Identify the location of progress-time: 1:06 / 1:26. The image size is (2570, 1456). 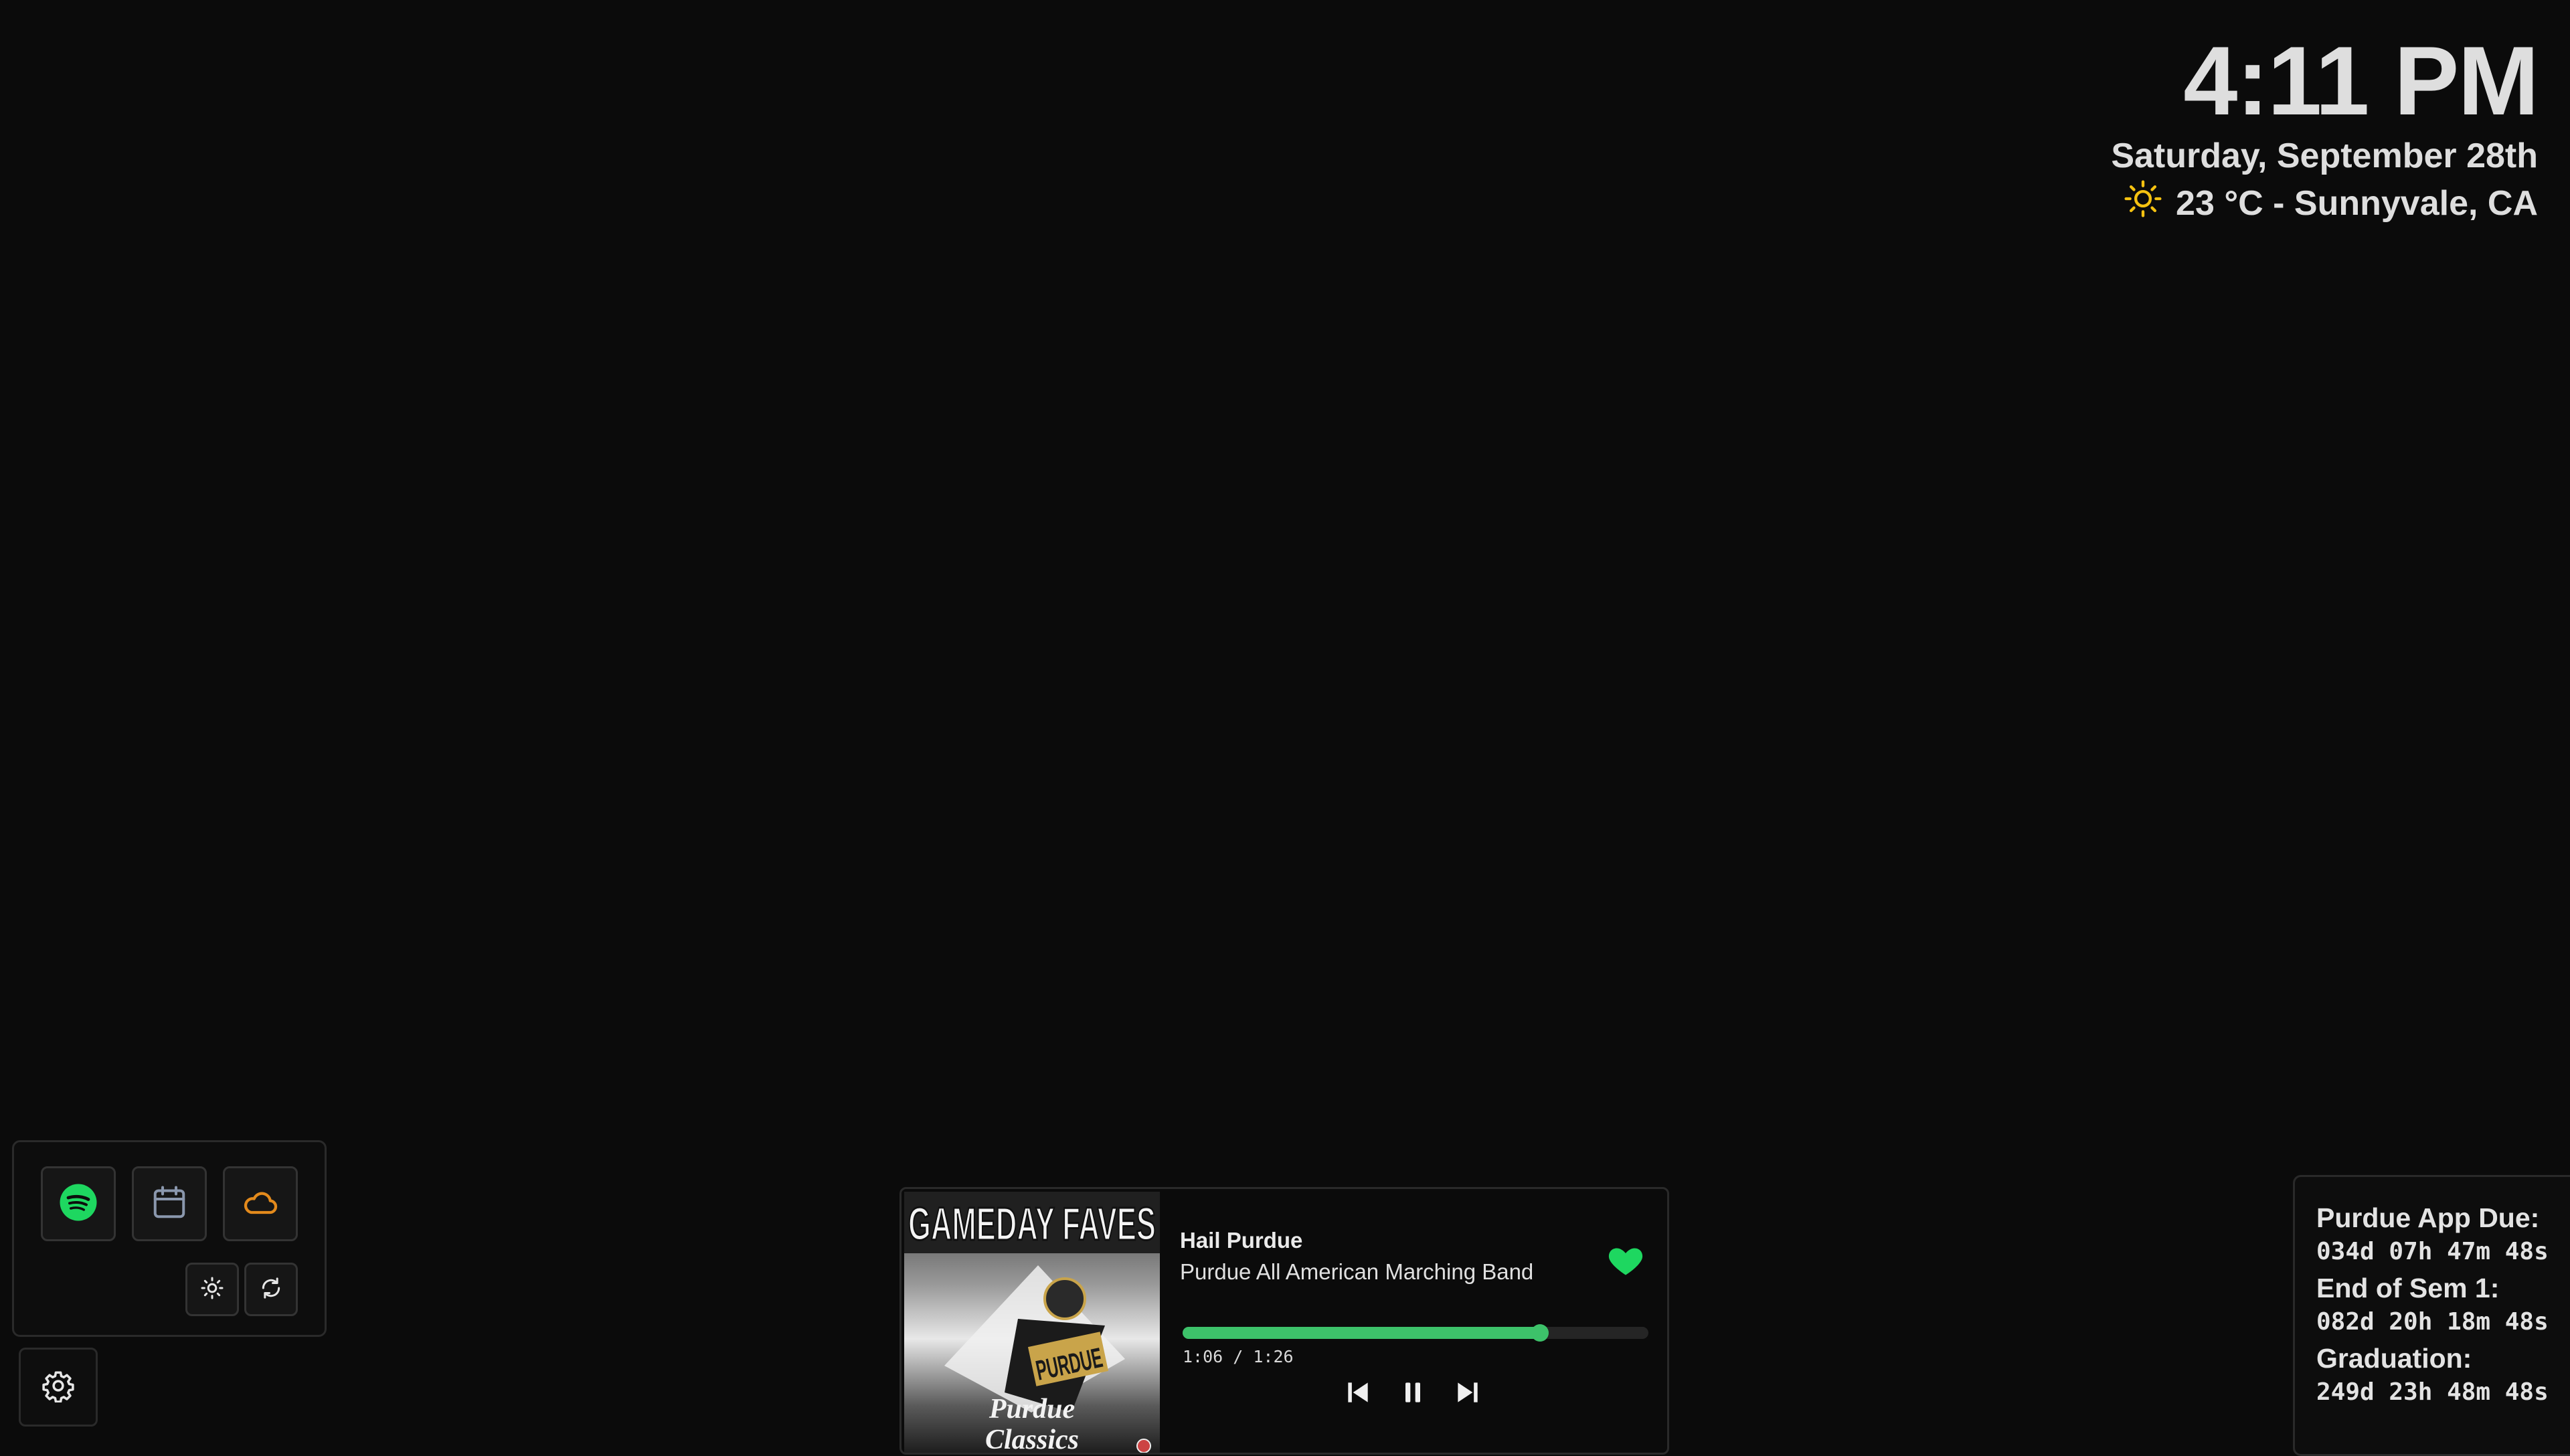
(1238, 1356).